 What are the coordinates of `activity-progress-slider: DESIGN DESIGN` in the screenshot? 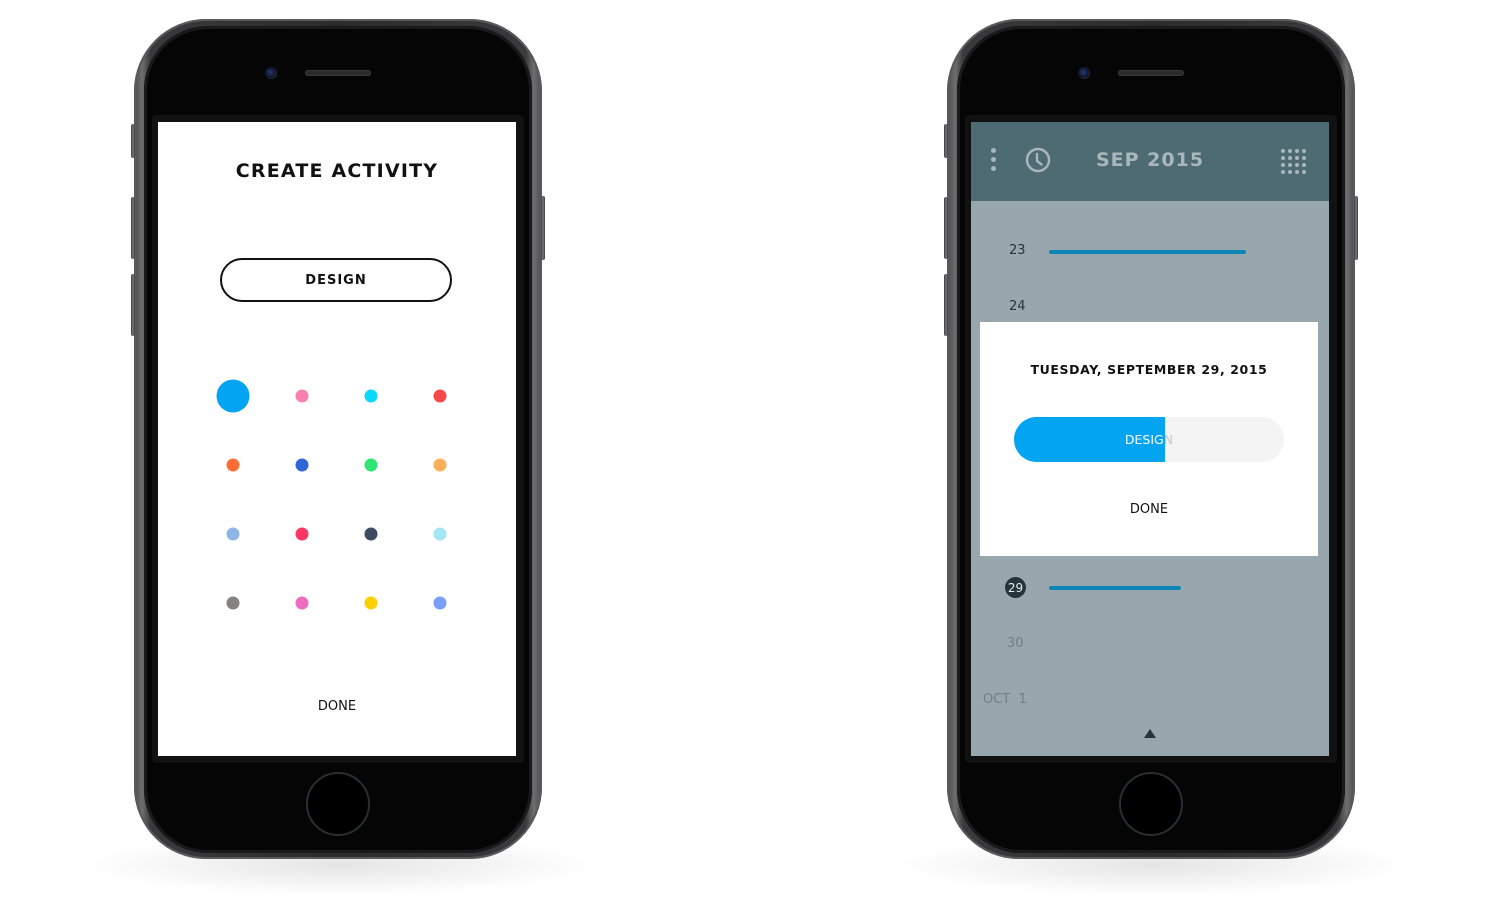 It's located at (1149, 439).